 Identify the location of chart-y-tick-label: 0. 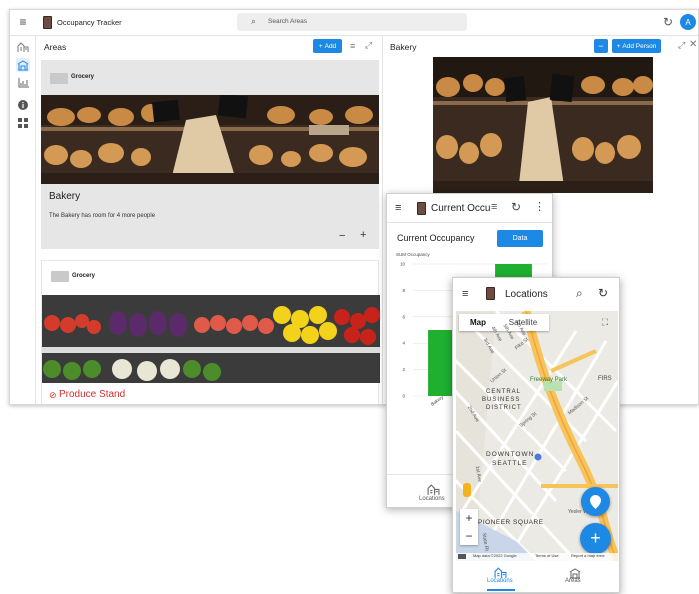
(403, 396).